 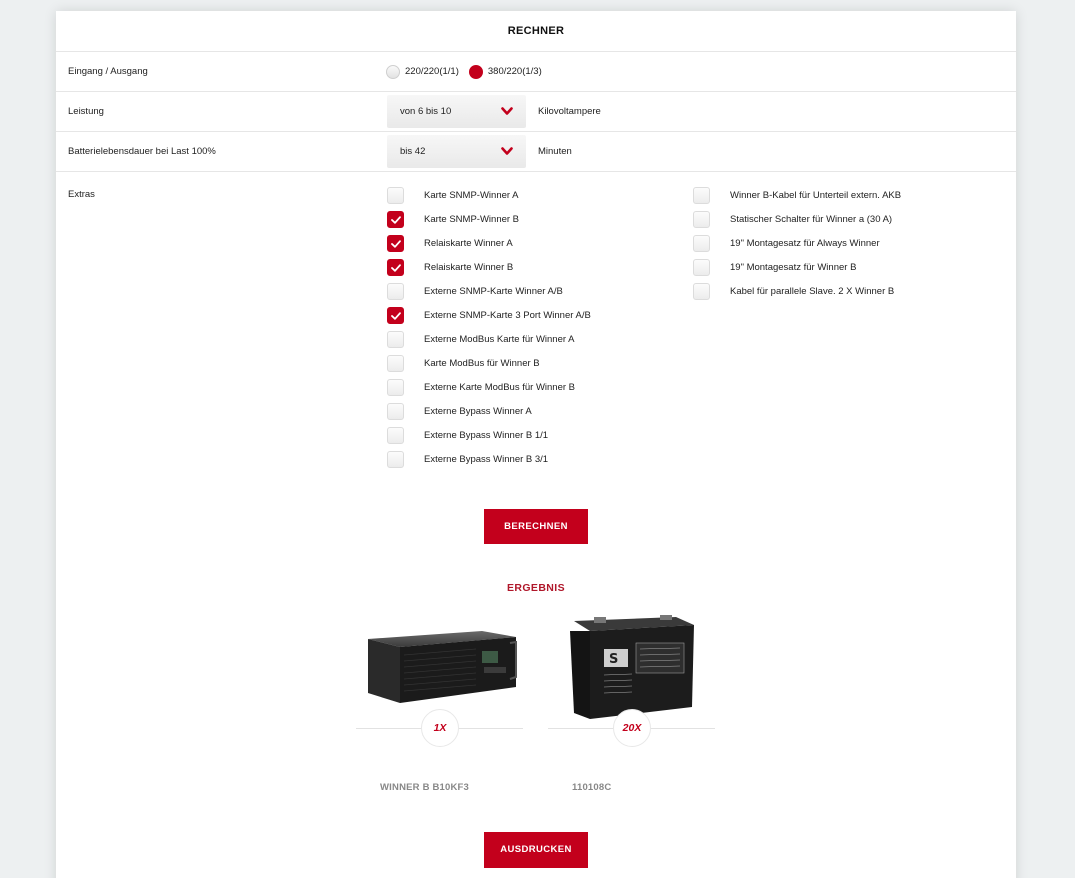 I want to click on extras-checkbox-label: Kabel für parallele Slave. 2 X Winner B, so click(x=812, y=291).